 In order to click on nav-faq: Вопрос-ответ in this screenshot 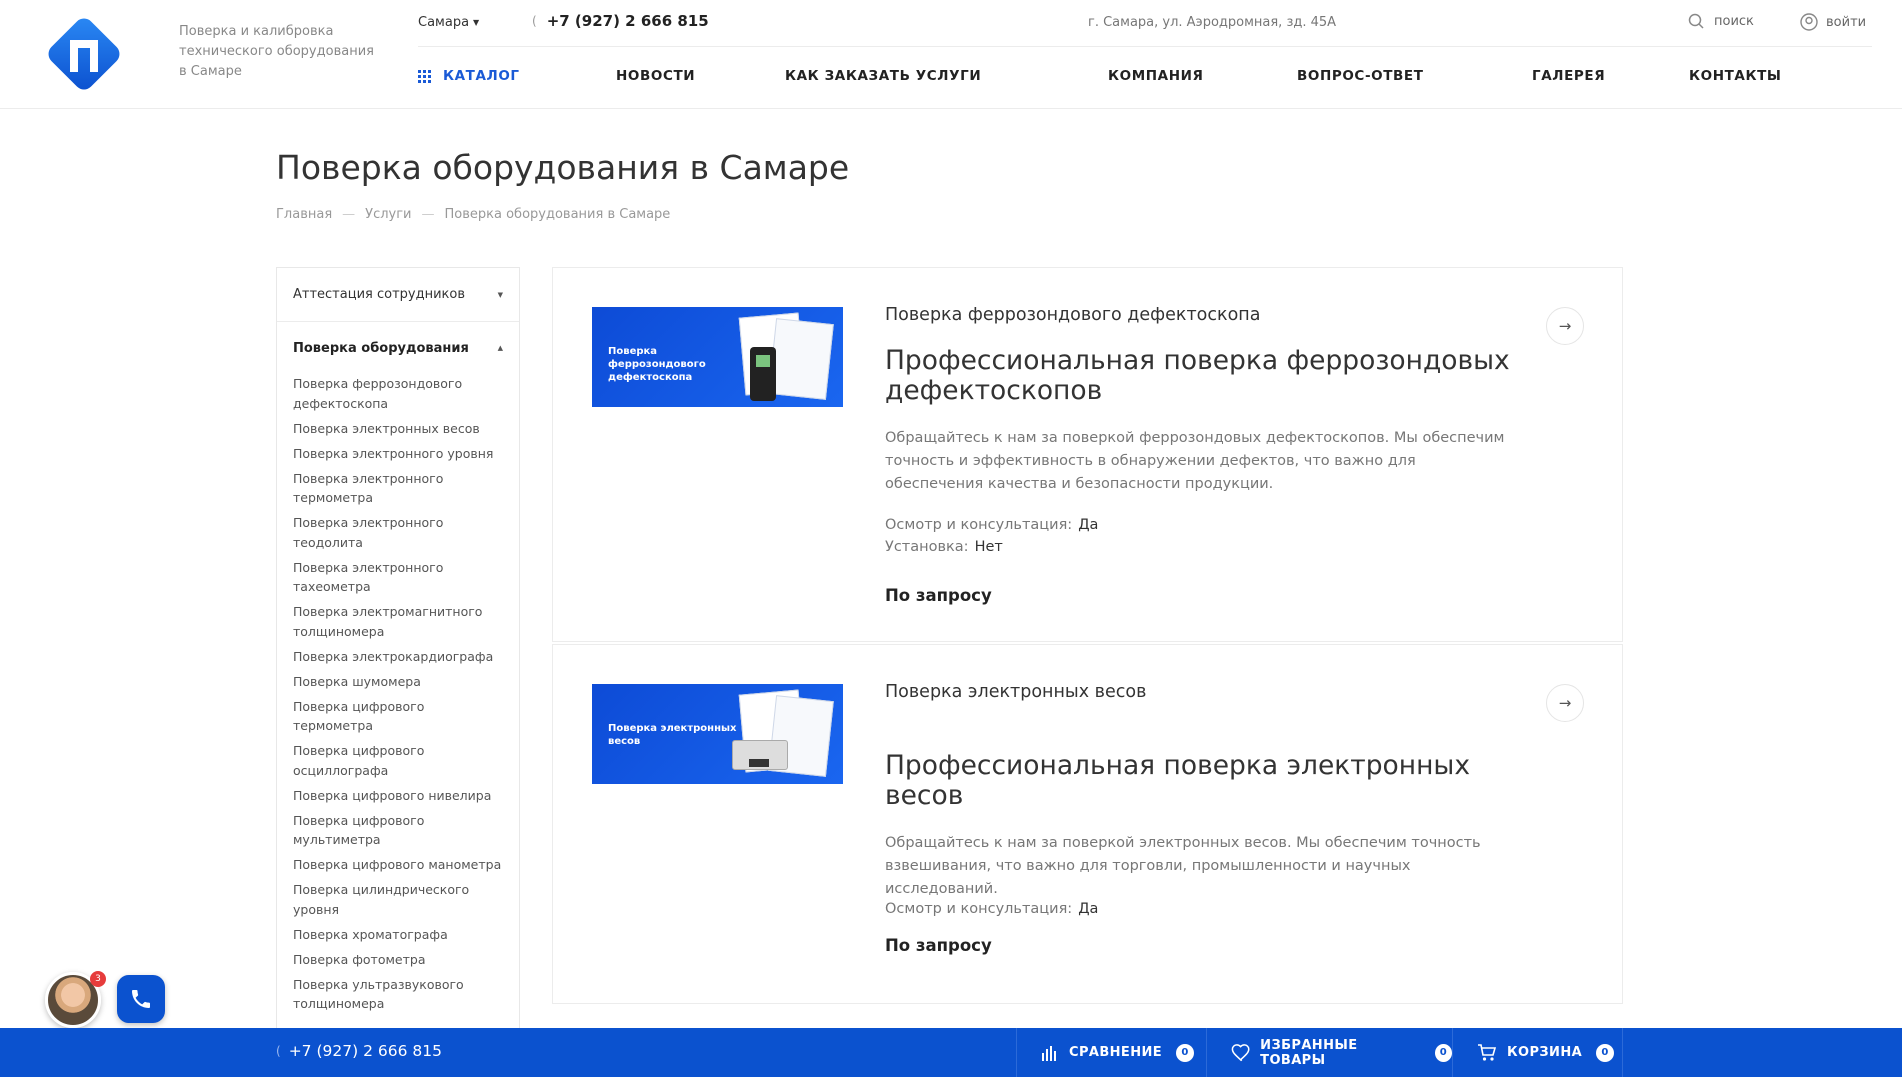, I will do `click(1360, 76)`.